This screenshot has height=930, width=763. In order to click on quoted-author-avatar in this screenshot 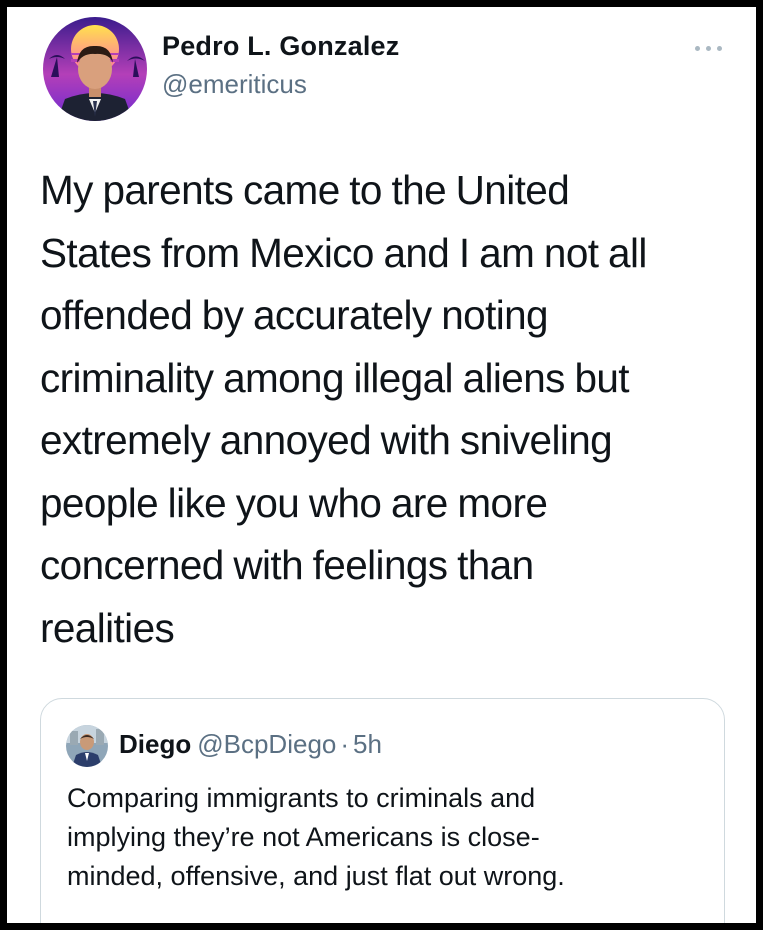, I will do `click(87, 746)`.